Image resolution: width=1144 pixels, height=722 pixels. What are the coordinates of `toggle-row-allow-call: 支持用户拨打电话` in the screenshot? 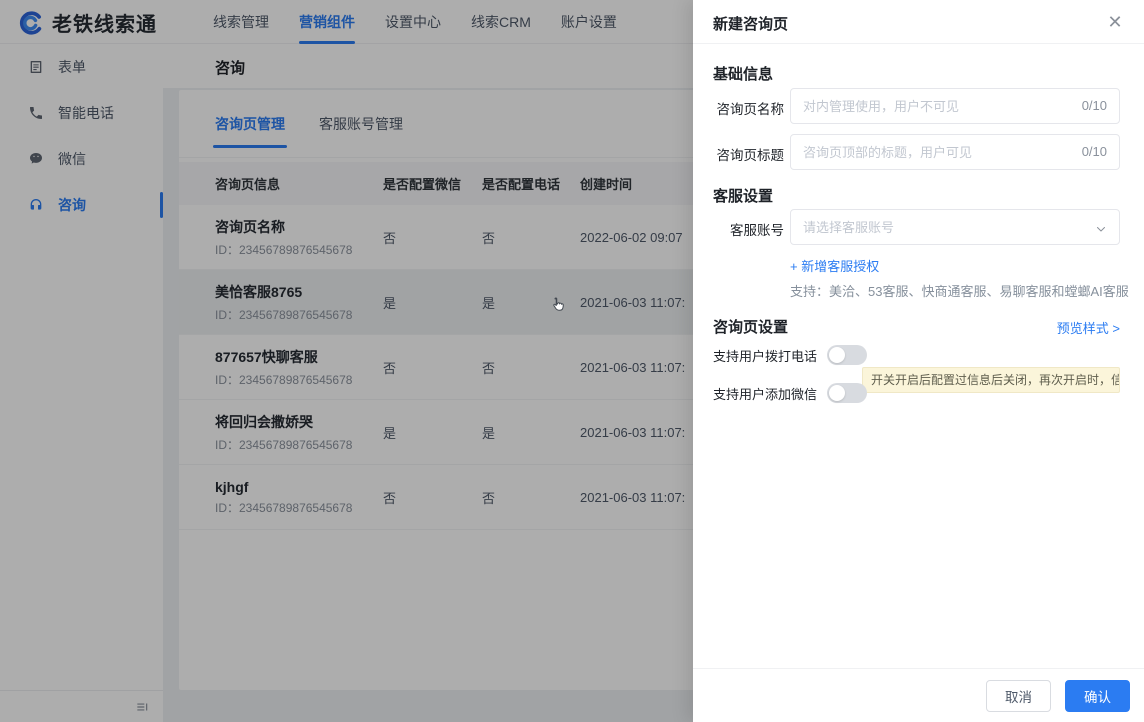 It's located at (790, 355).